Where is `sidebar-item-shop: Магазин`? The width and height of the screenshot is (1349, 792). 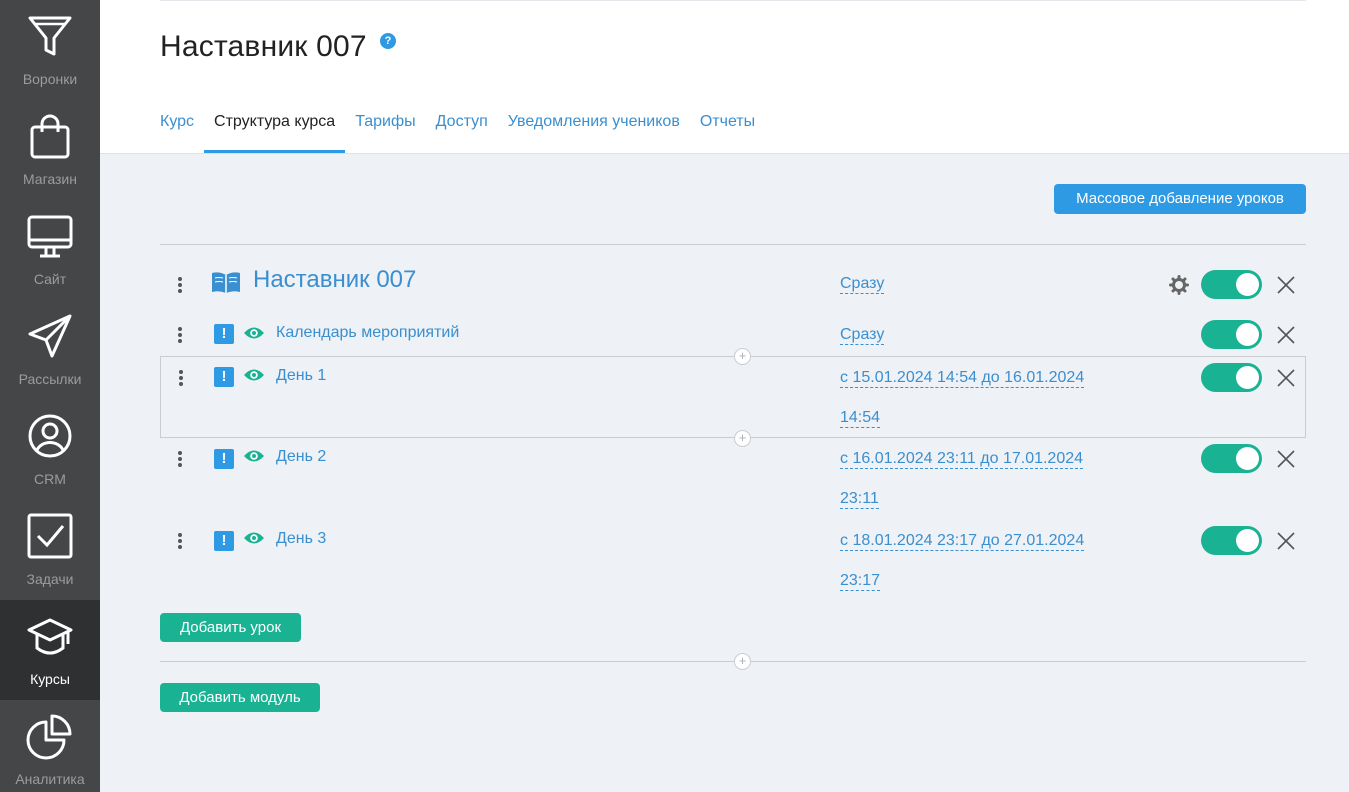 sidebar-item-shop: Магазин is located at coordinates (50, 150).